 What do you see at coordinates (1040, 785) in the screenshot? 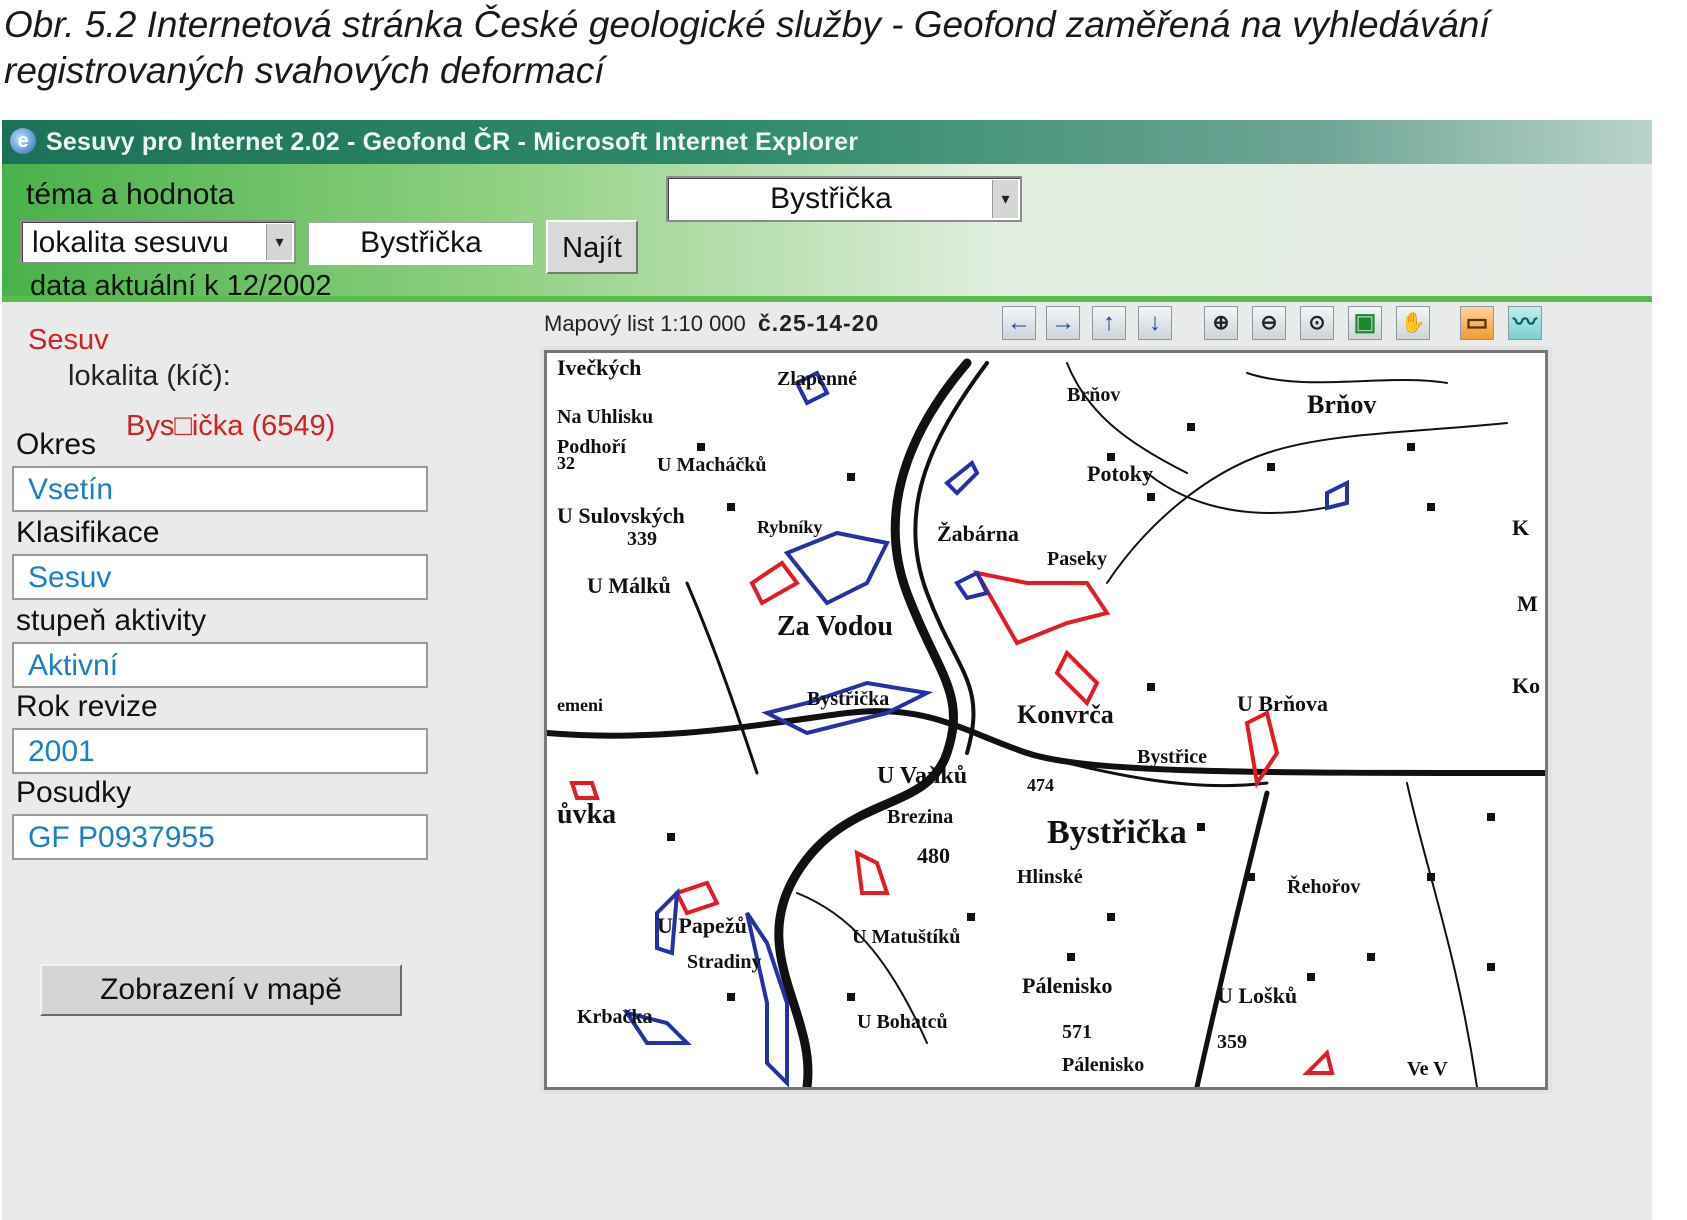
I see `map-place-label: 474` at bounding box center [1040, 785].